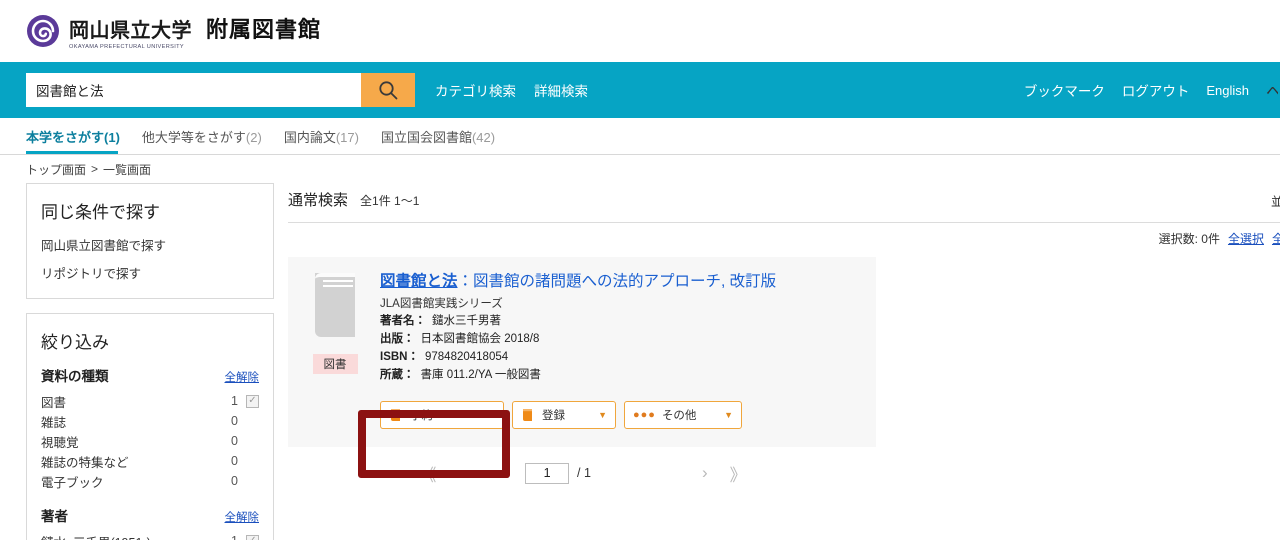 The width and height of the screenshot is (1280, 540). I want to click on facet-clear-all-material: 全解除, so click(242, 377).